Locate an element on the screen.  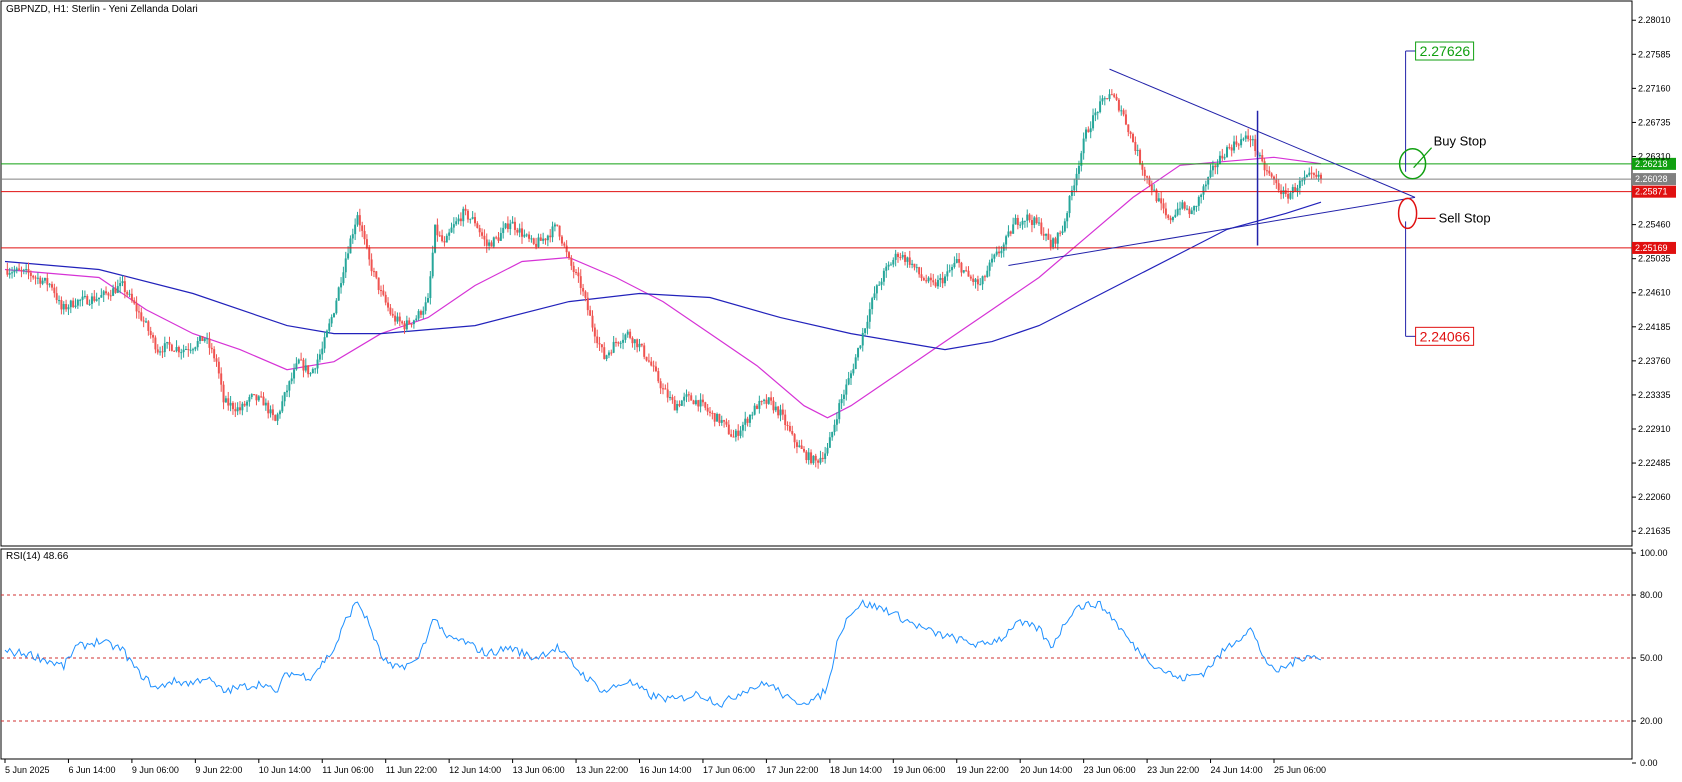
x-tick-label: 23 Jun 06:00 is located at coordinates (1110, 770).